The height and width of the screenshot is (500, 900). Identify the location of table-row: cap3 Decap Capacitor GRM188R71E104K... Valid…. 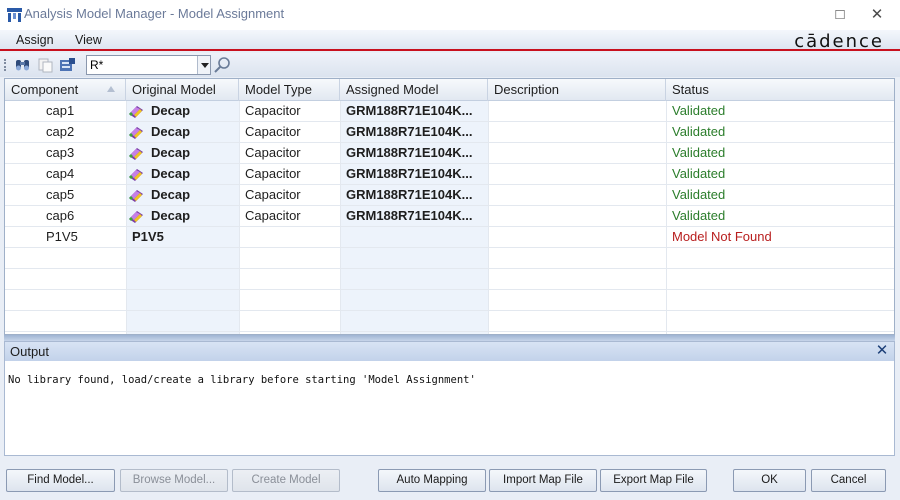
(449, 153).